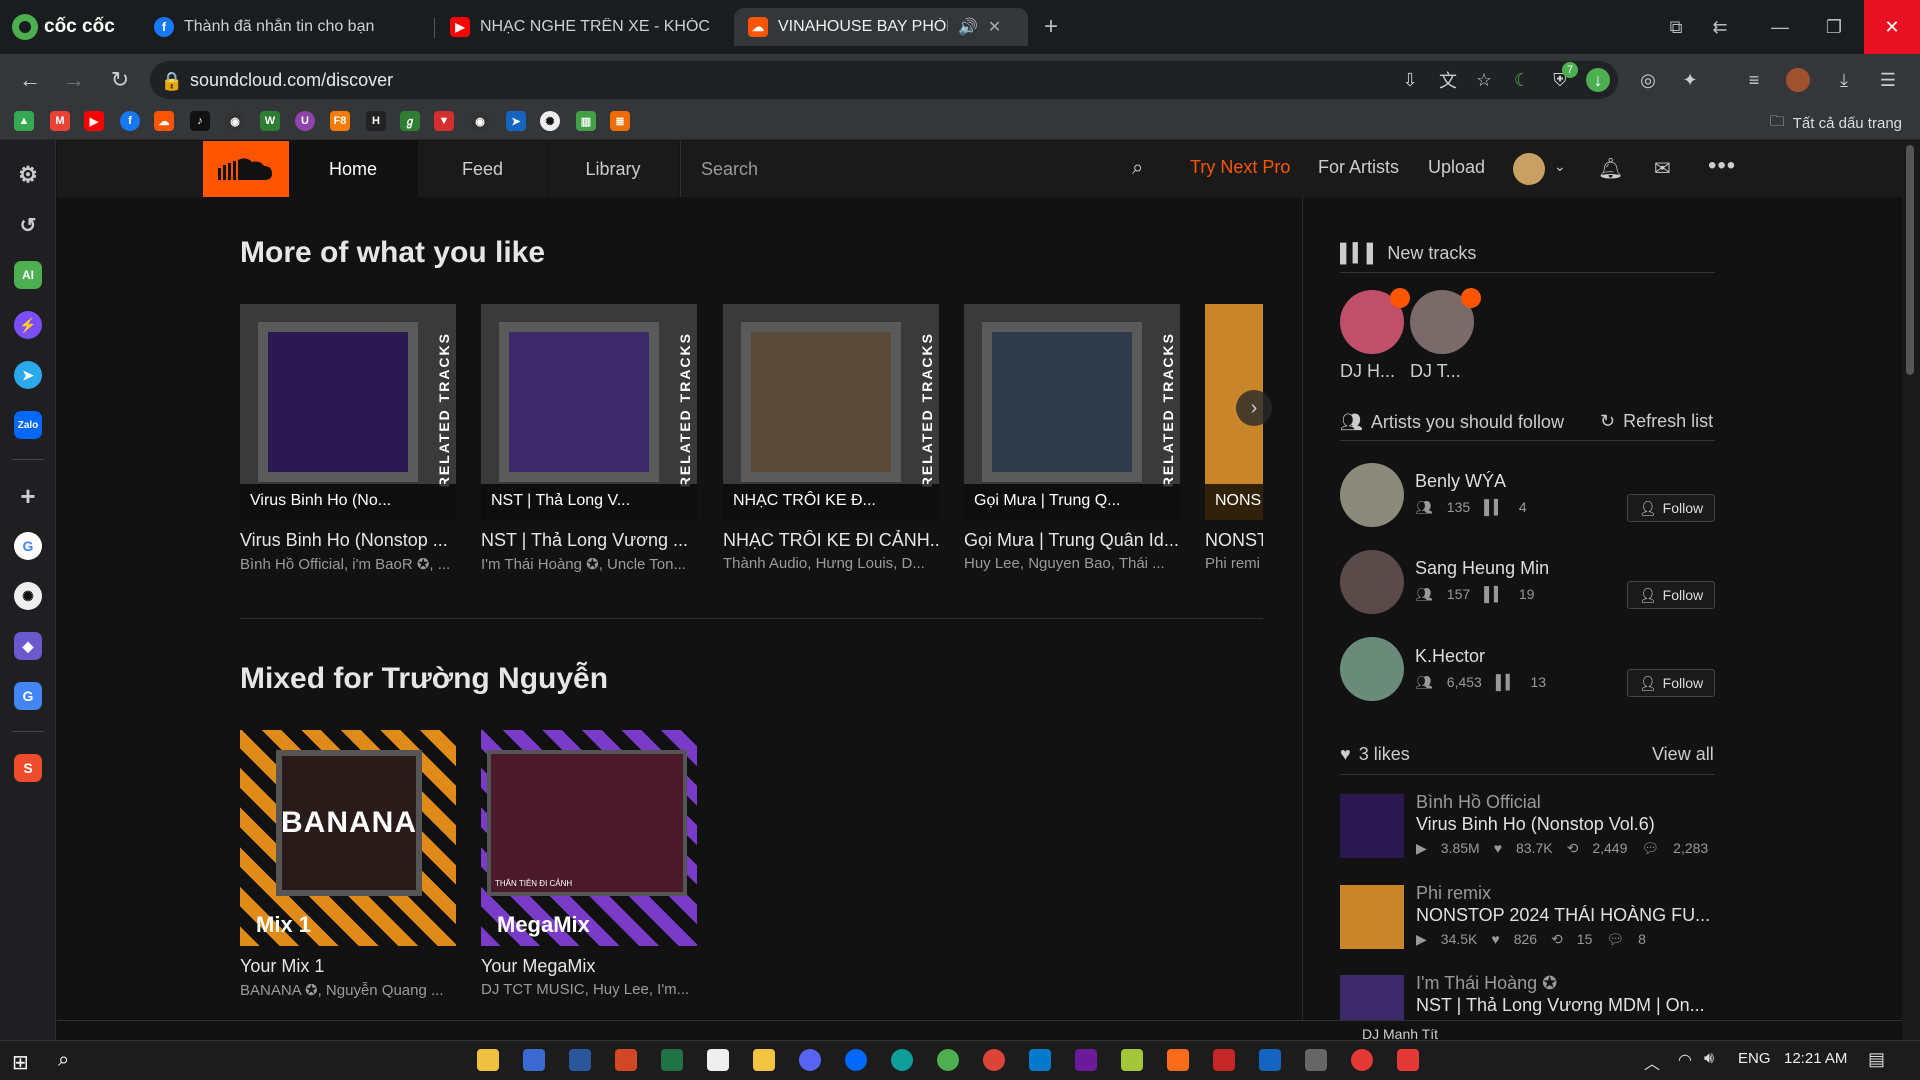 This screenshot has height=1080, width=1920. I want to click on all-bookmarks: 🗀 Tất cả dấu trang, so click(1836, 123).